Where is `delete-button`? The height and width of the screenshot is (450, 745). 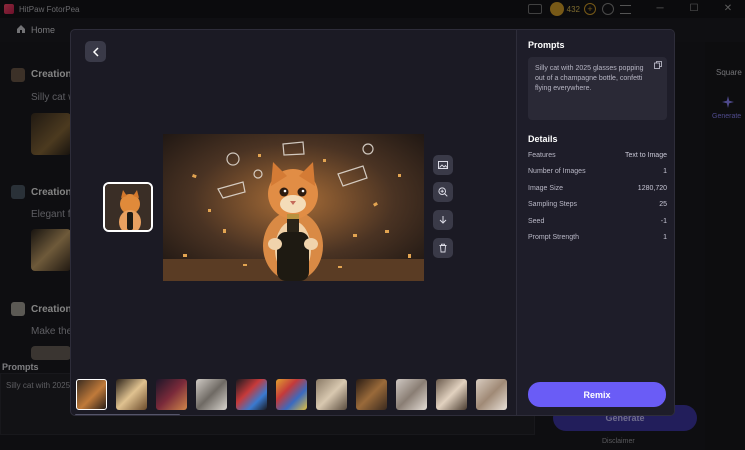
delete-button is located at coordinates (443, 248).